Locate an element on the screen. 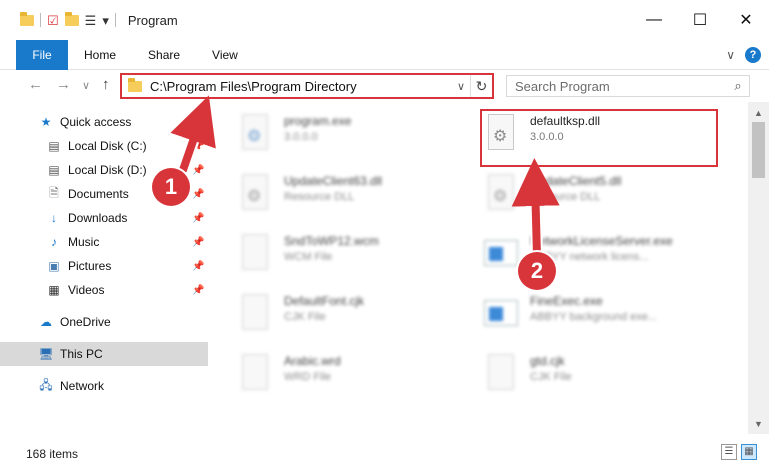  maximize-button: ☐ is located at coordinates (700, 20).